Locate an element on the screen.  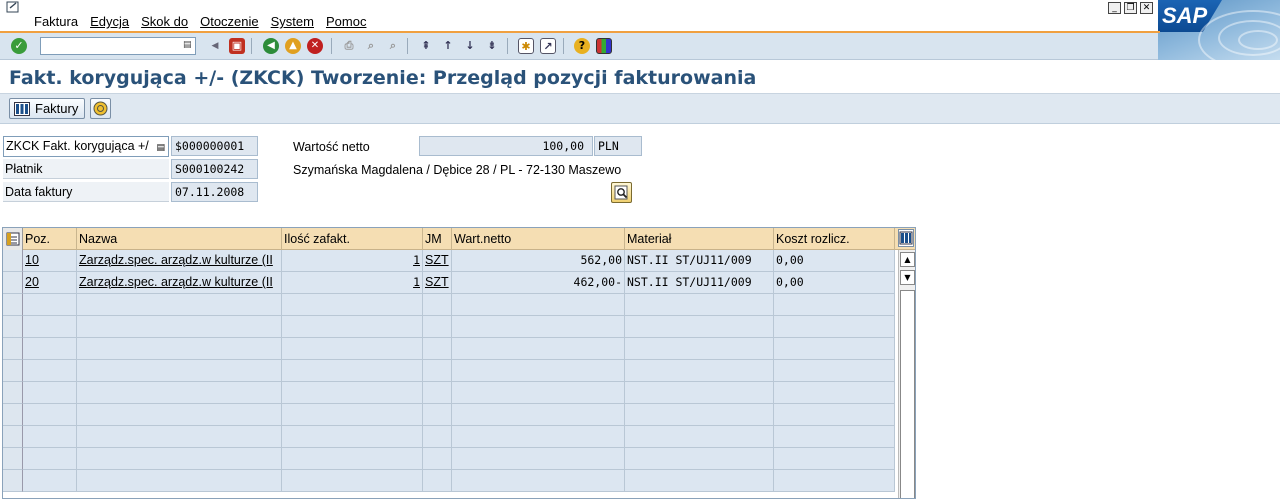
app-menu-icon is located at coordinates (13, 7).